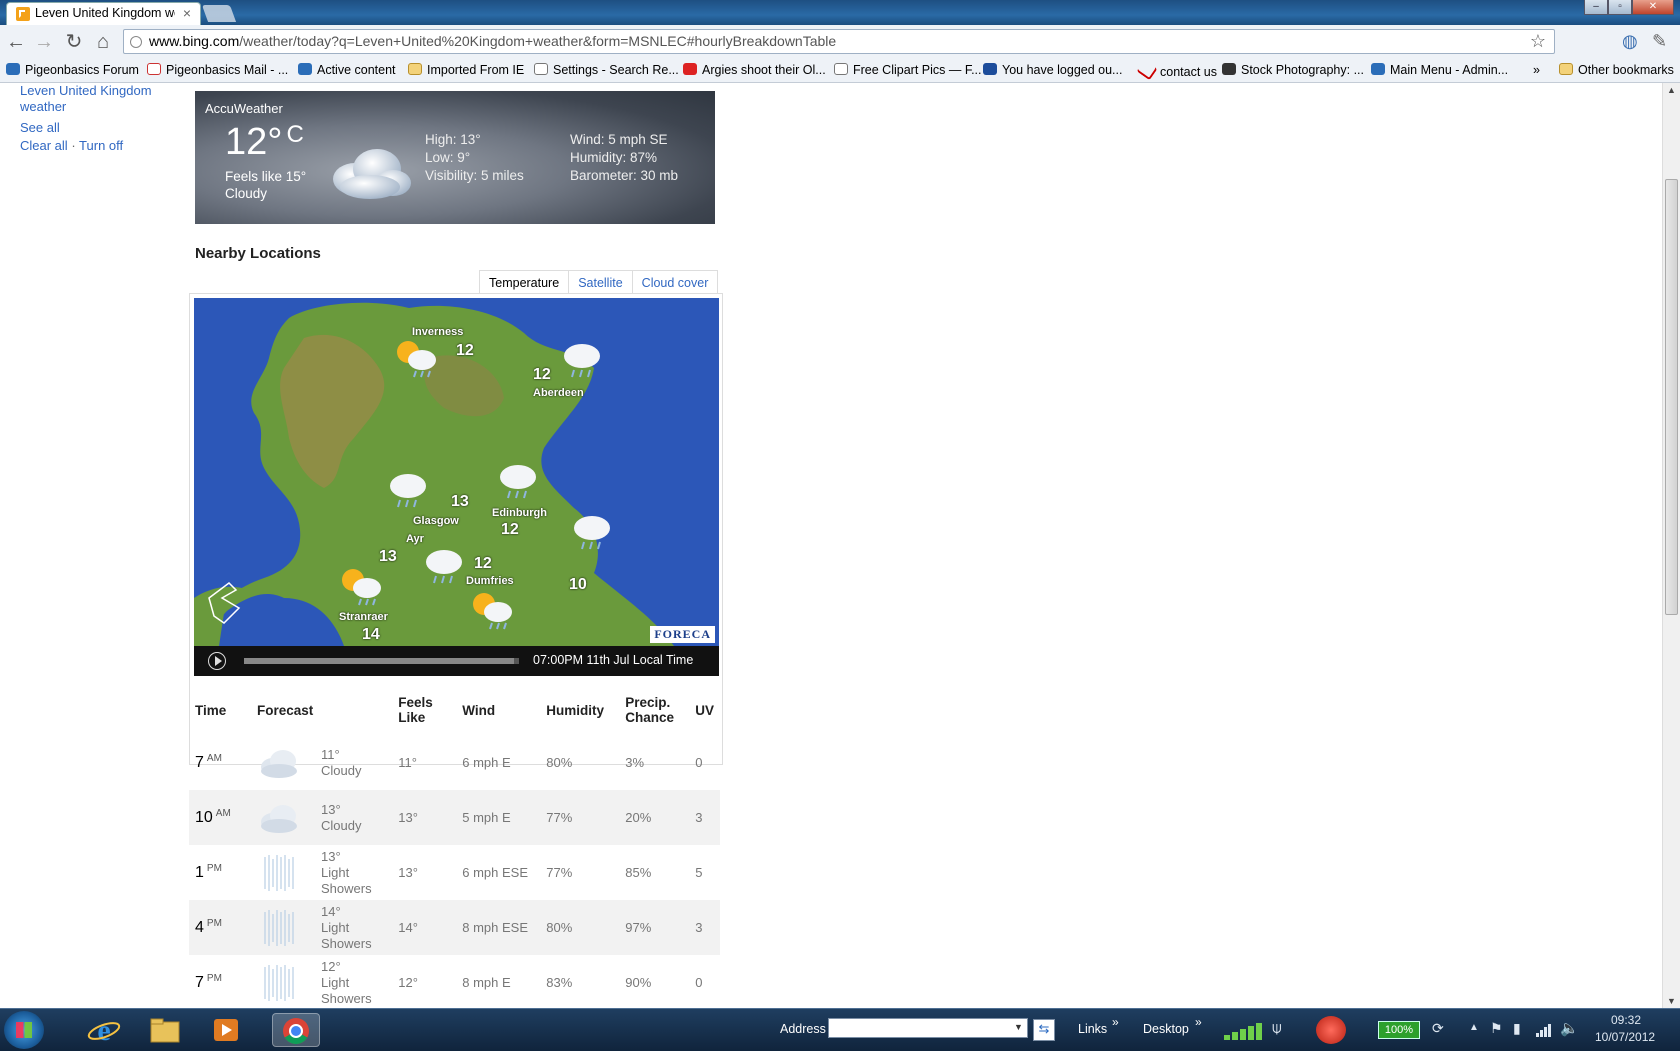  What do you see at coordinates (44, 42) in the screenshot?
I see `forward-arrow-icon: →` at bounding box center [44, 42].